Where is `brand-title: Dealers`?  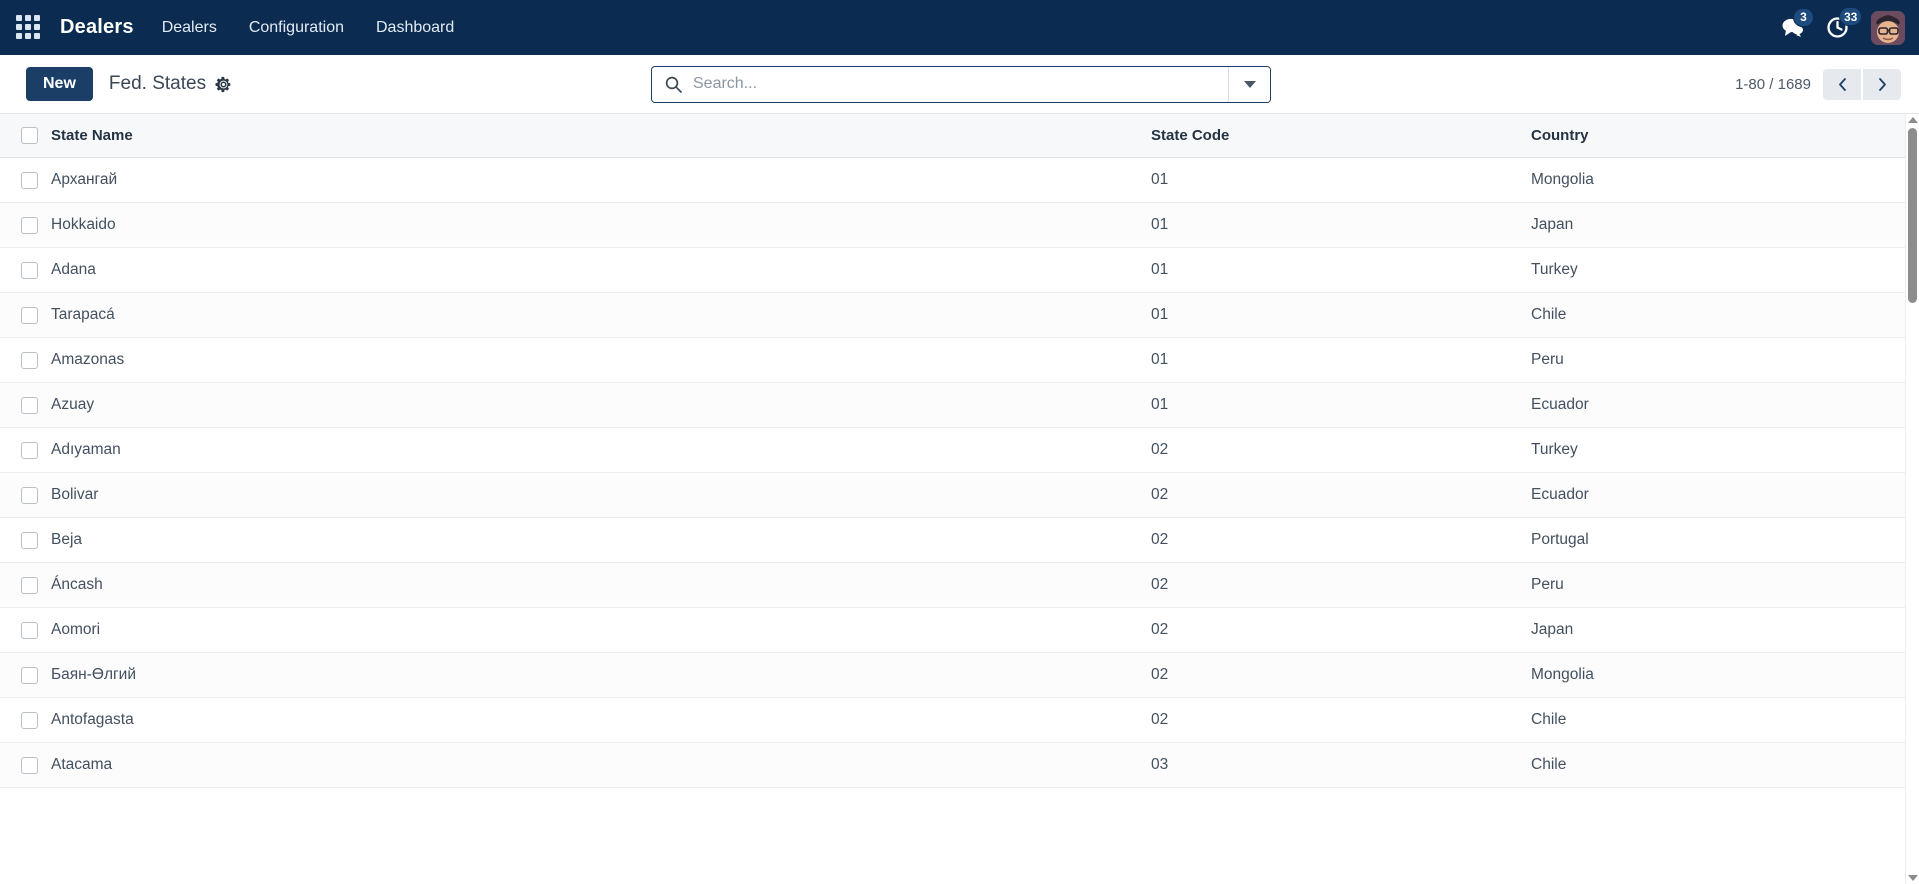 brand-title: Dealers is located at coordinates (97, 27).